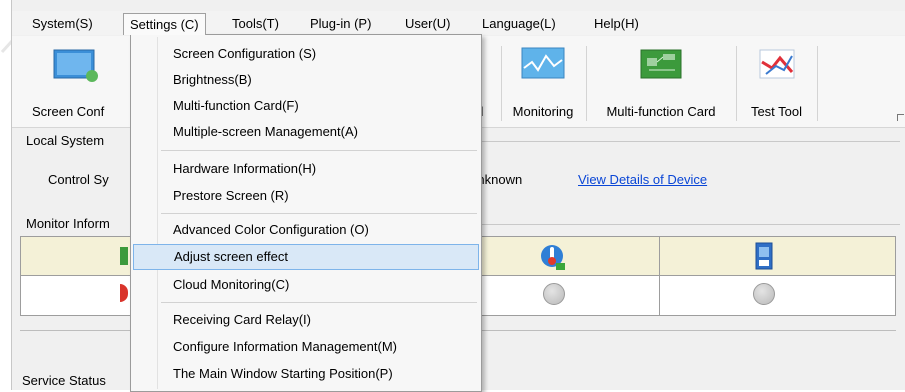  Describe the element at coordinates (306, 347) in the screenshot. I see `menu-item-configure-information-management: Configure Information Management(M)` at that location.